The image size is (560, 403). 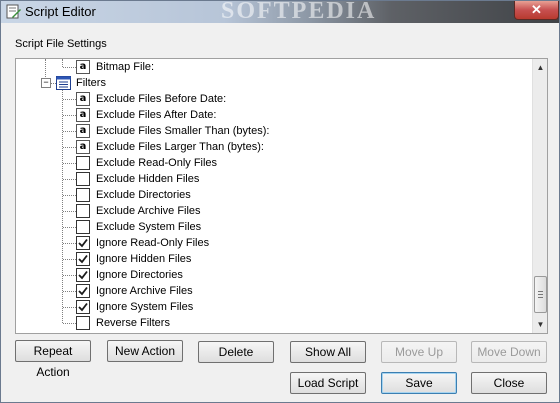 I want to click on tree-row: Exclude Hidden Files, so click(x=274, y=179).